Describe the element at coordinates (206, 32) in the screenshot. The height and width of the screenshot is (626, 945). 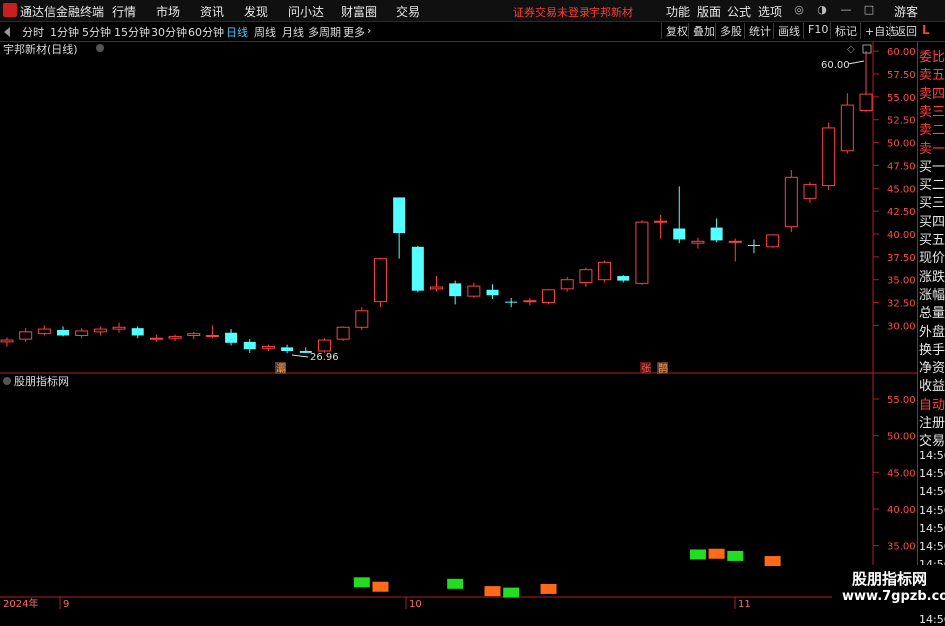
I see `period-60min: 60分钟` at that location.